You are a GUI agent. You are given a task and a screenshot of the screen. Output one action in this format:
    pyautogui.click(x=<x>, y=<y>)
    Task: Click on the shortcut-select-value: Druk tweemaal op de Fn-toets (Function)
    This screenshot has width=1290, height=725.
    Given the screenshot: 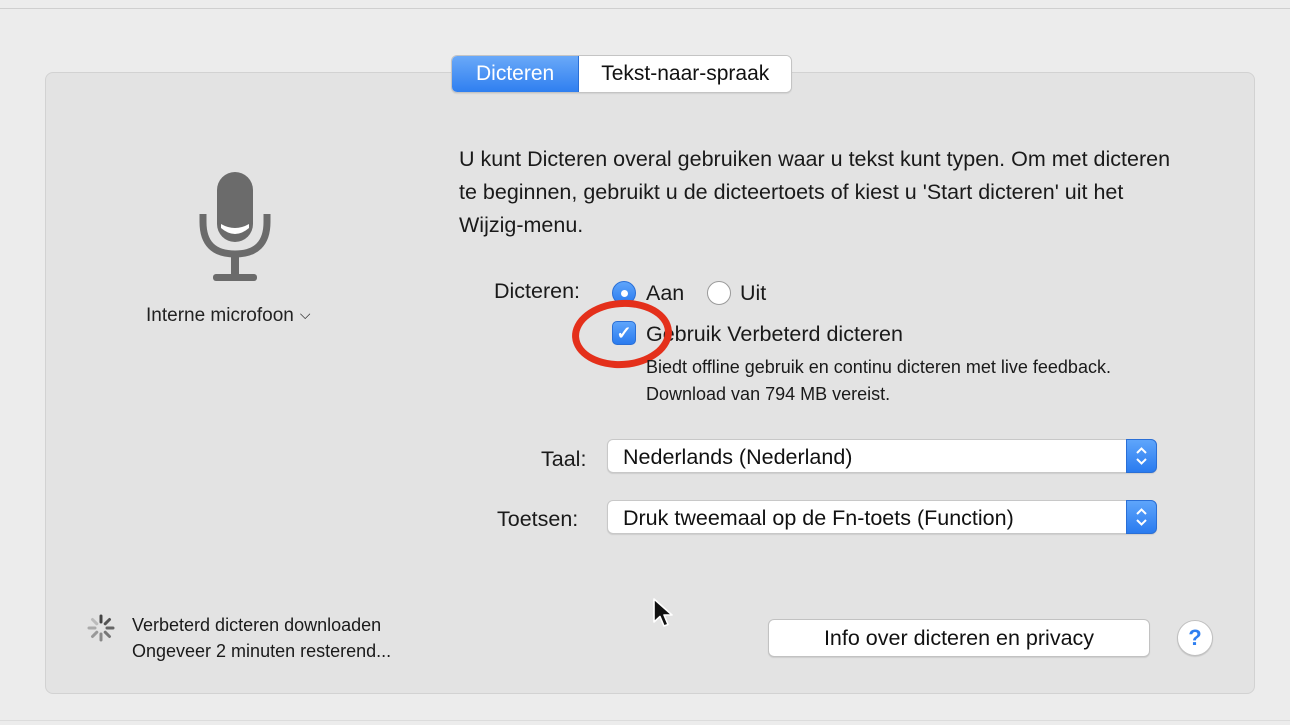 What is the action you would take?
    pyautogui.click(x=818, y=518)
    